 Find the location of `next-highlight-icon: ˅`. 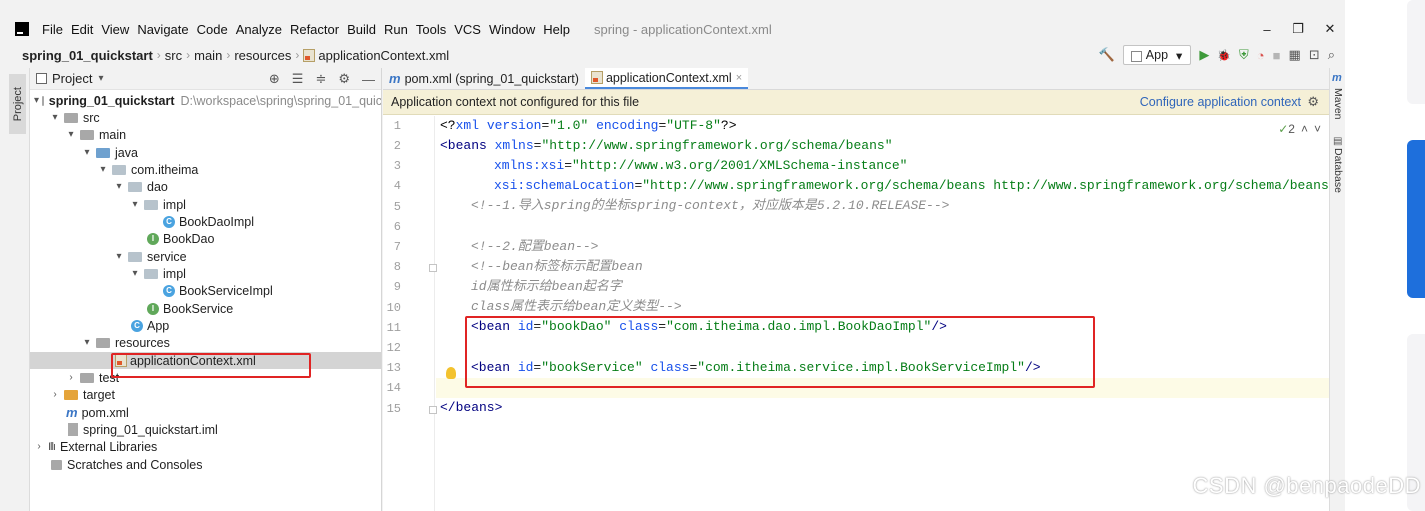

next-highlight-icon: ˅ is located at coordinates (1317, 129).